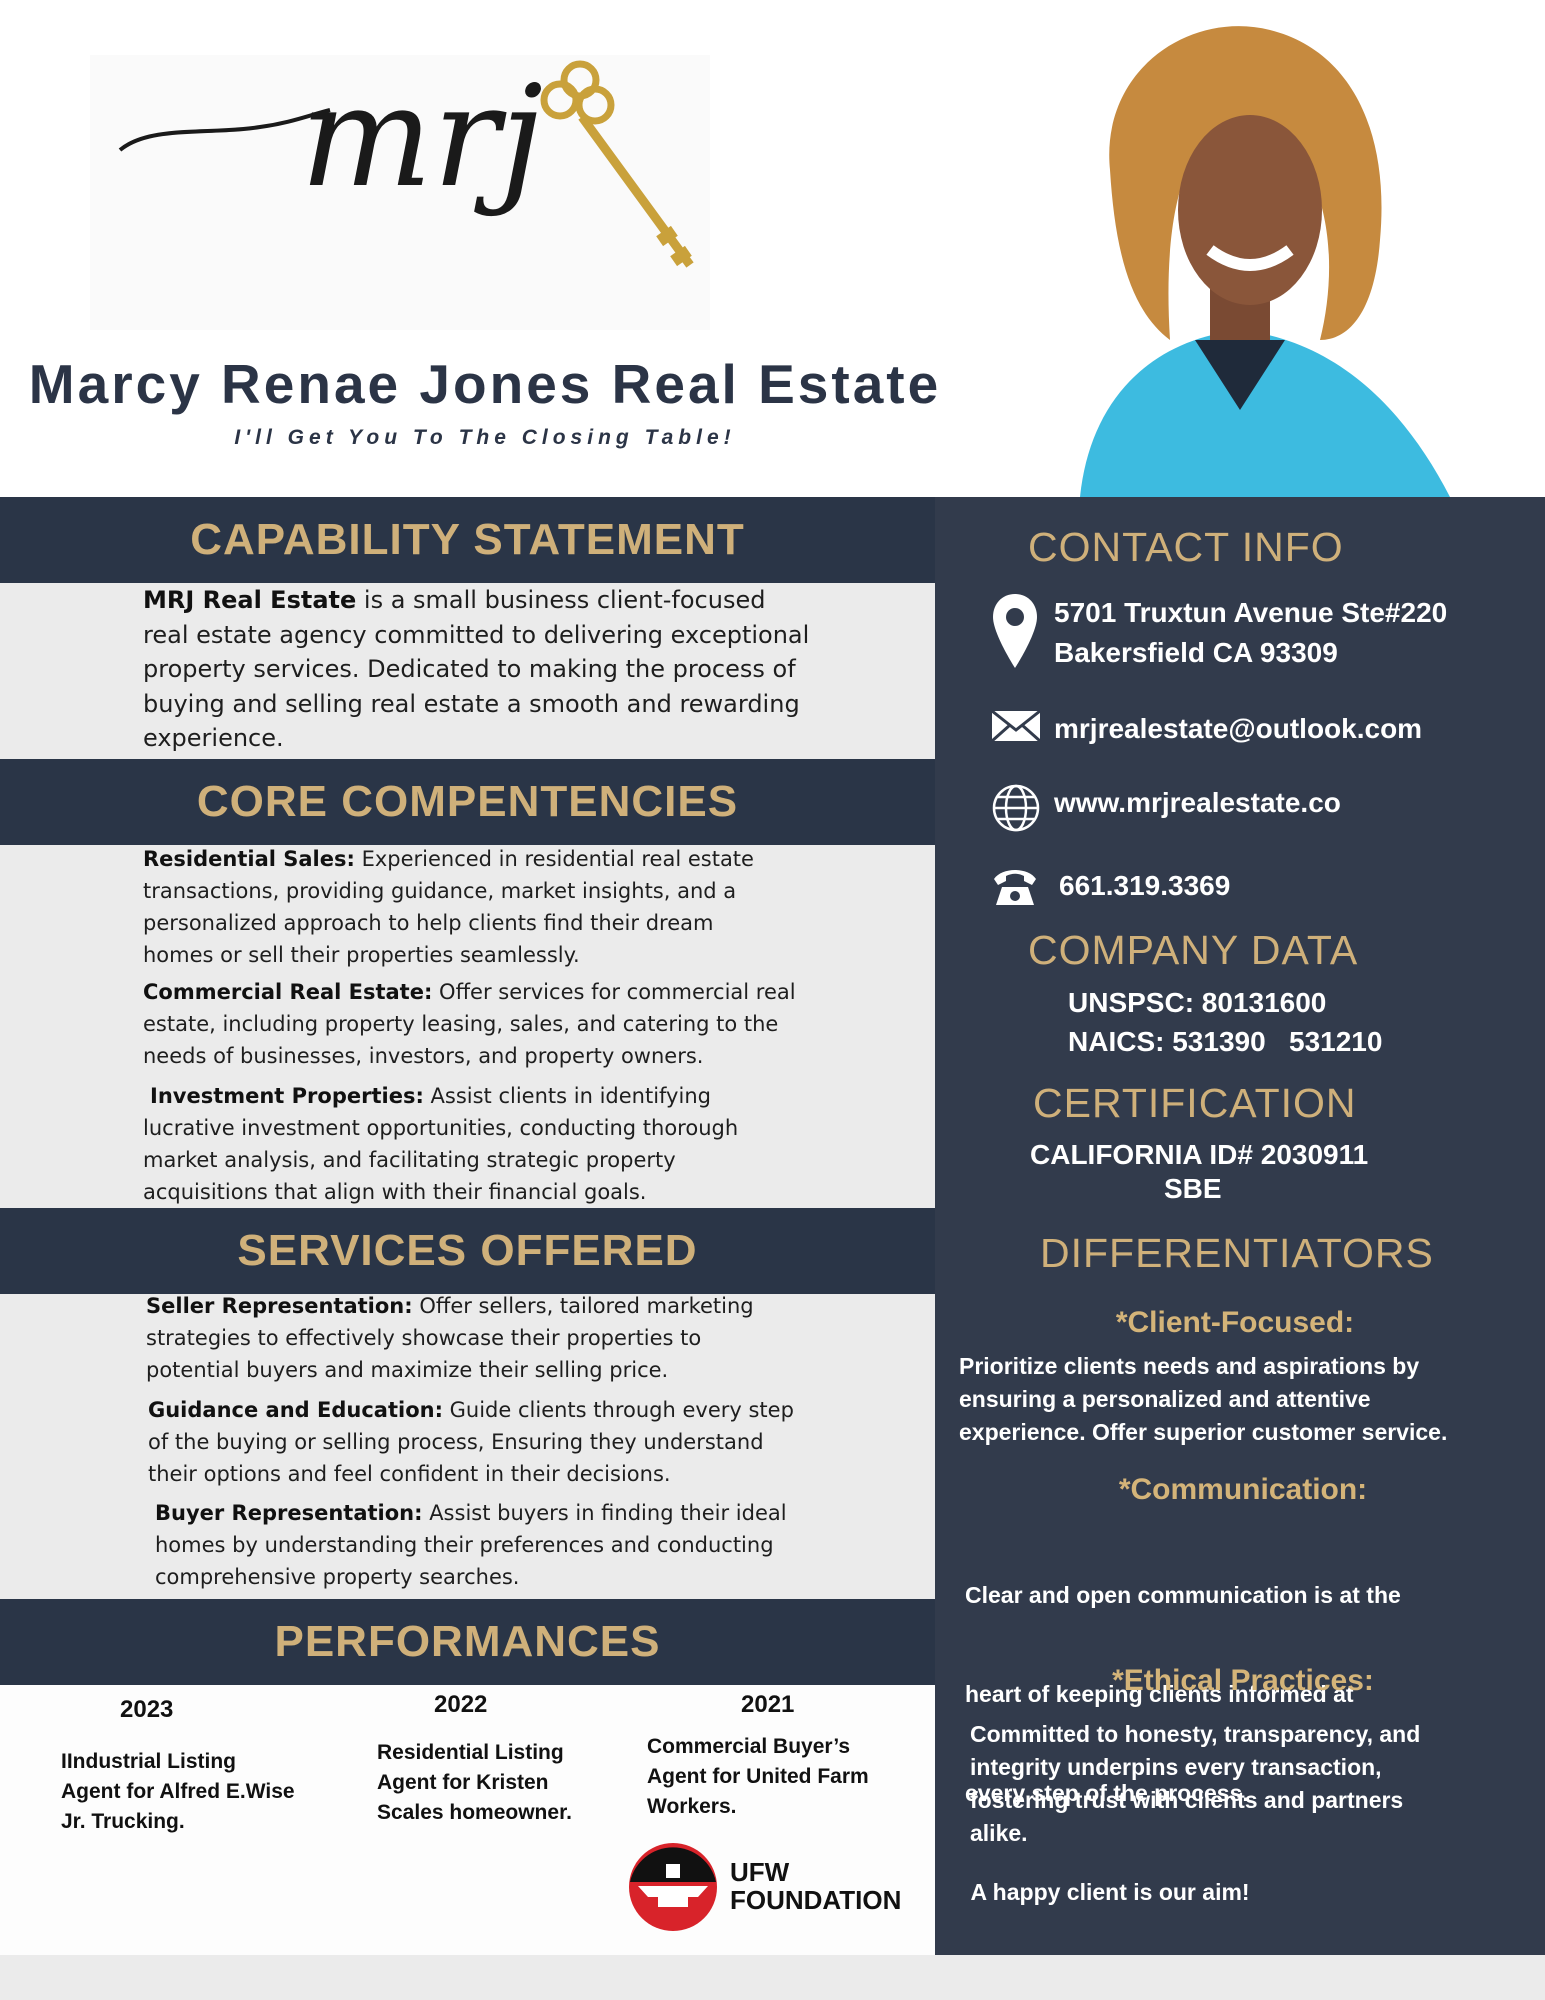 Image resolution: width=1545 pixels, height=2000 pixels. What do you see at coordinates (999, 1833) in the screenshot?
I see `differentiator-line: alike.` at bounding box center [999, 1833].